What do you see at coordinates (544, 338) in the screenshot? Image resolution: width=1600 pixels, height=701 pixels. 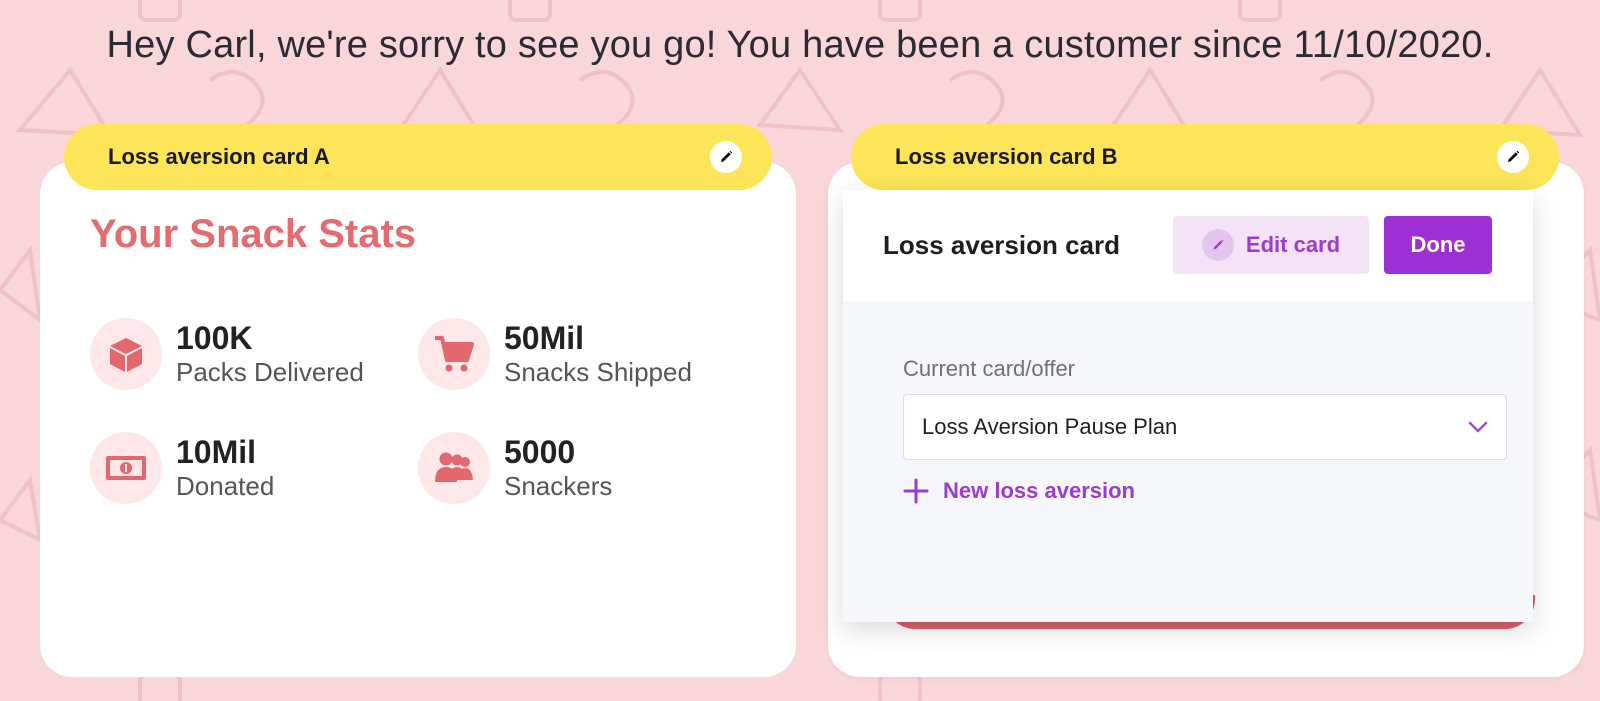 I see `stat-value: 50Mil` at bounding box center [544, 338].